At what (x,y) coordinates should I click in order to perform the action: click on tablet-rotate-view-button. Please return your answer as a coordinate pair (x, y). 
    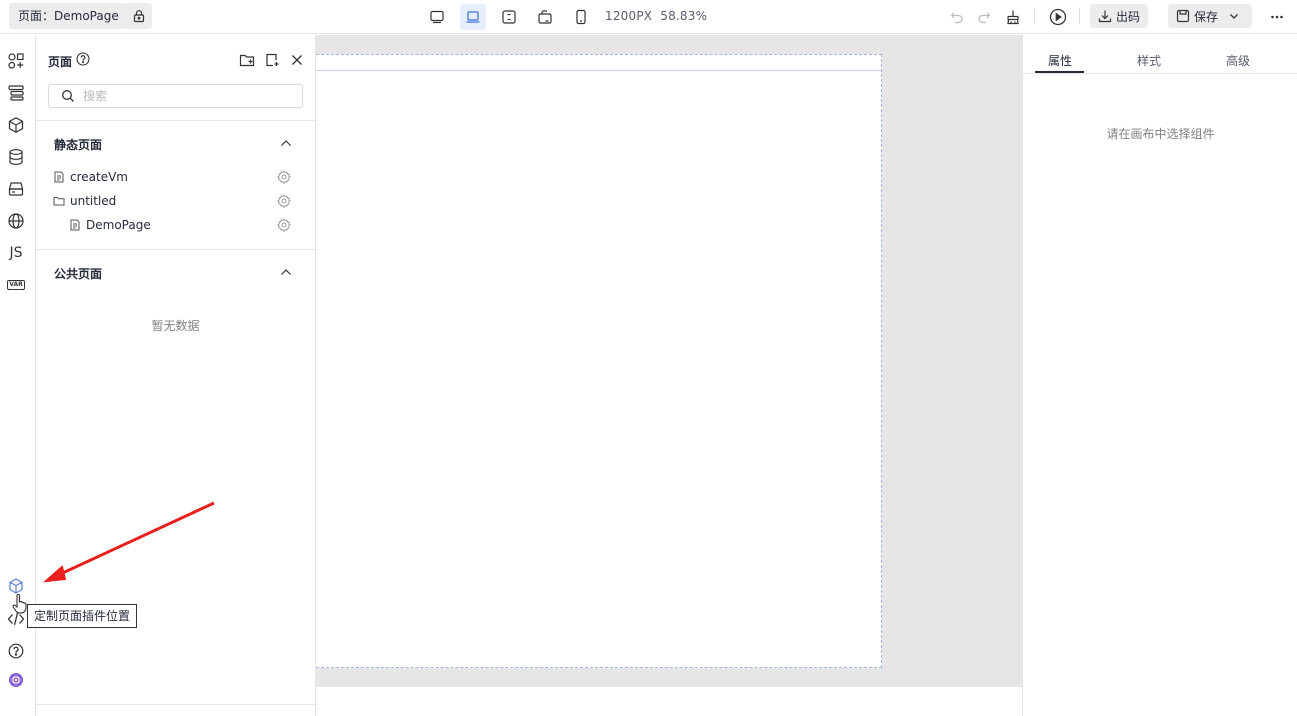
    Looking at the image, I should click on (545, 17).